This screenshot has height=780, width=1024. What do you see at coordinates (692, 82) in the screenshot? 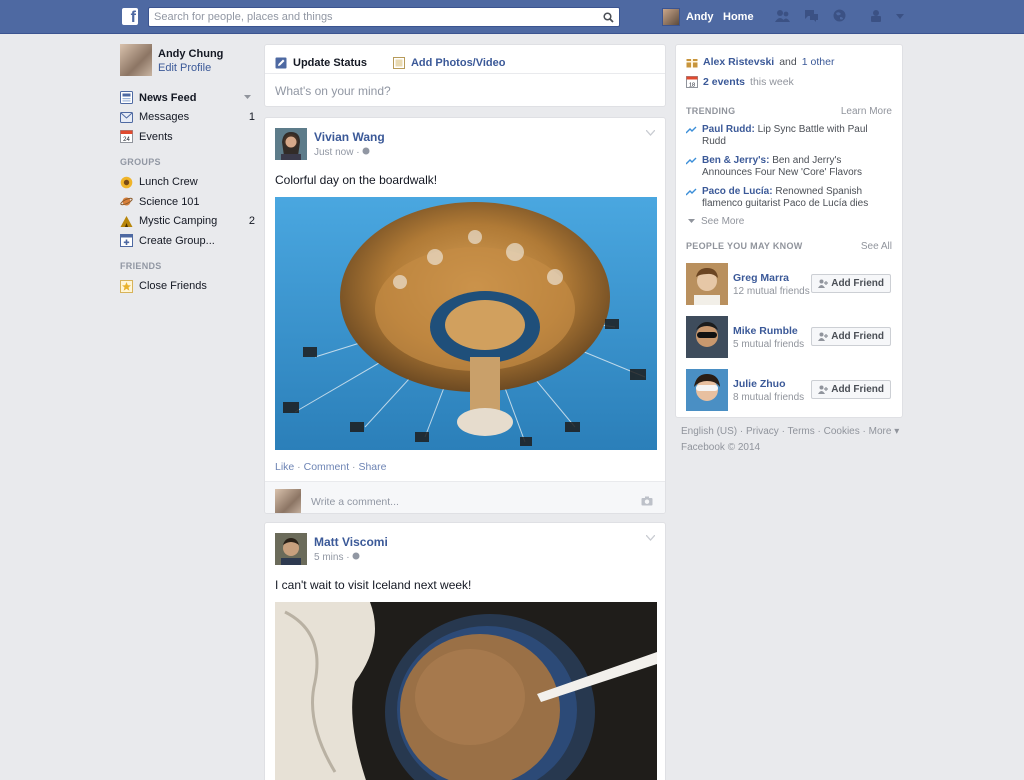
I see `calendar-icon: 18` at bounding box center [692, 82].